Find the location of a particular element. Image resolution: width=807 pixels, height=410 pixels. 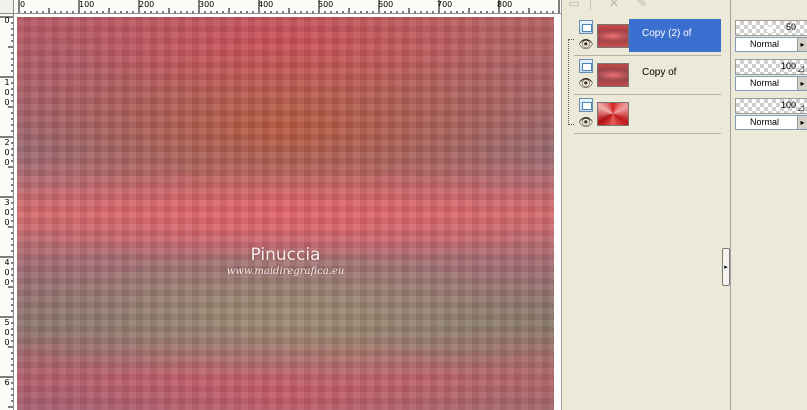

layer-props-2: 100 ◿ Normal ▸ is located at coordinates (771, 74).